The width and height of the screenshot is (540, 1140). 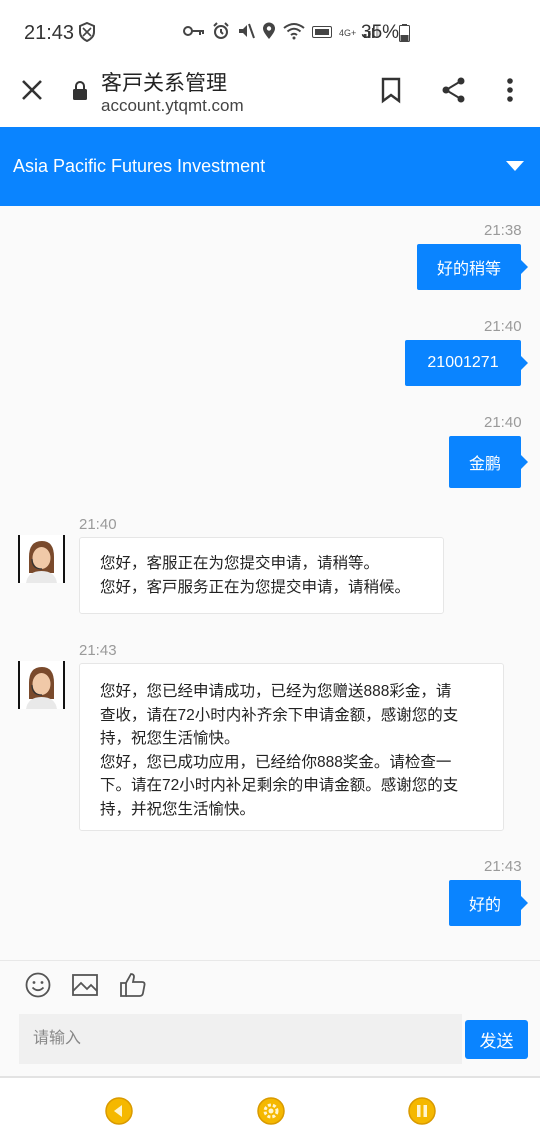 I want to click on battery-icon, so click(x=404, y=35).